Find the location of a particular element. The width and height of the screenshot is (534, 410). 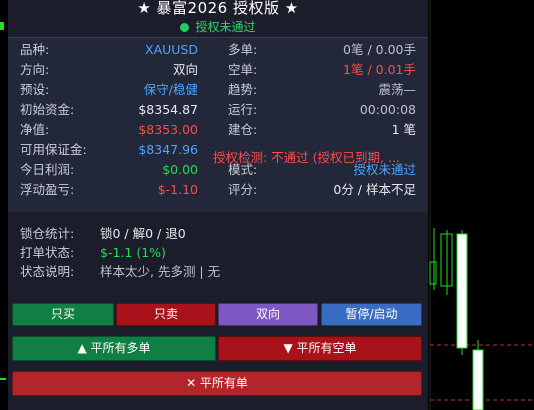

pause-start-button: 暂停/启动 is located at coordinates (371, 314).